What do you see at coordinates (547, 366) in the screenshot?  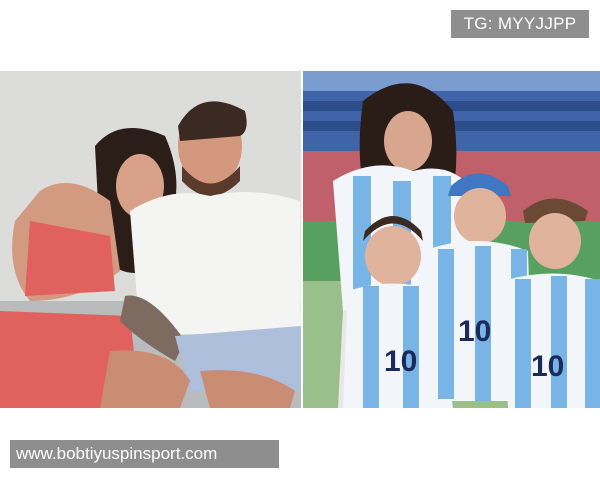 I see `jersey-number-right: 10` at bounding box center [547, 366].